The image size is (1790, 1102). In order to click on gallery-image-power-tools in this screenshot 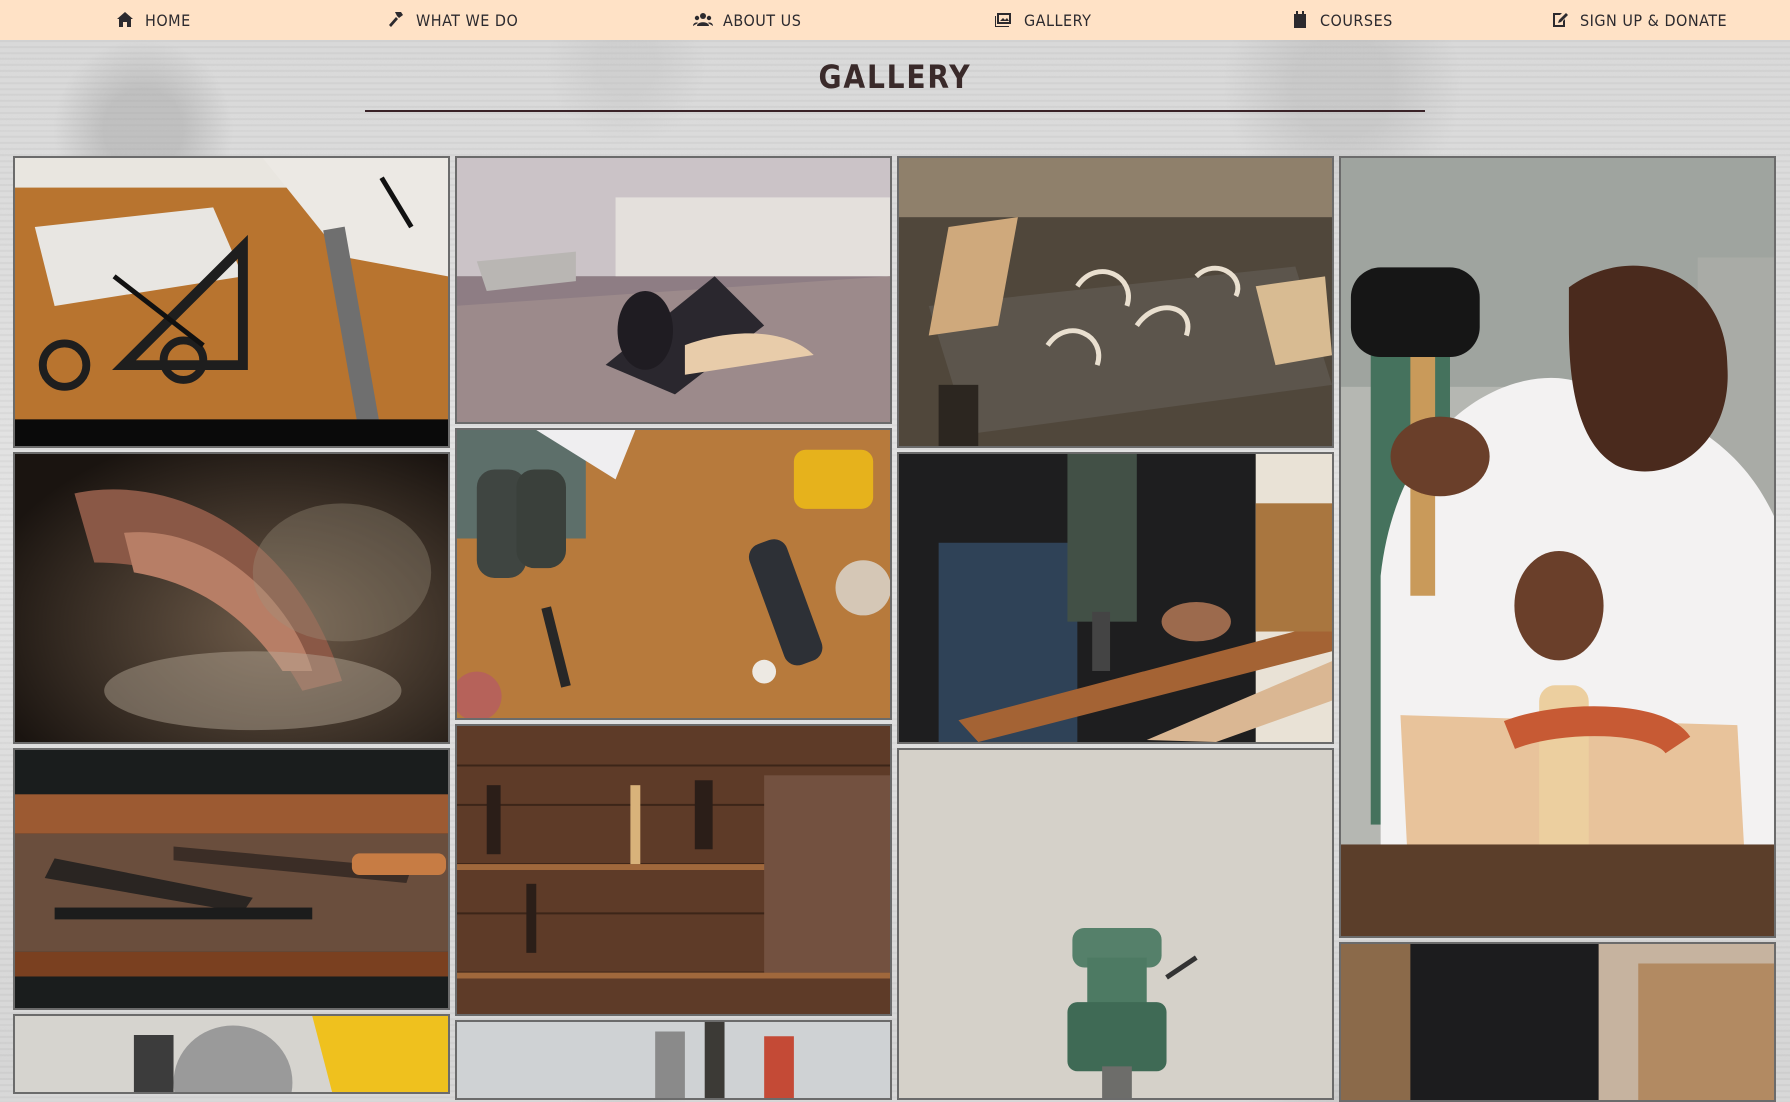, I will do `click(673, 574)`.